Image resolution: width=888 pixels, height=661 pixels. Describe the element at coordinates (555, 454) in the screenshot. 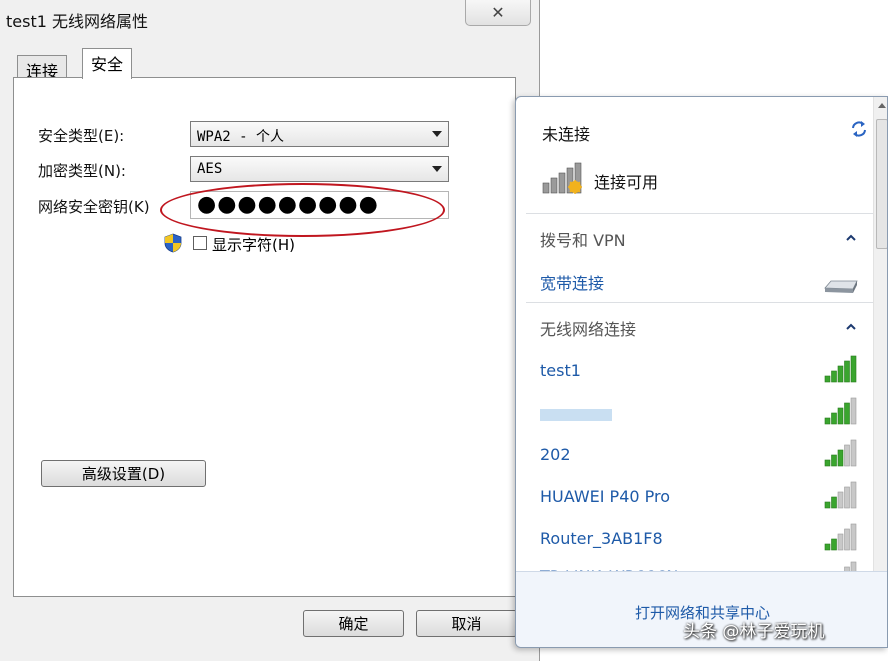

I see `network-name: 202` at that location.